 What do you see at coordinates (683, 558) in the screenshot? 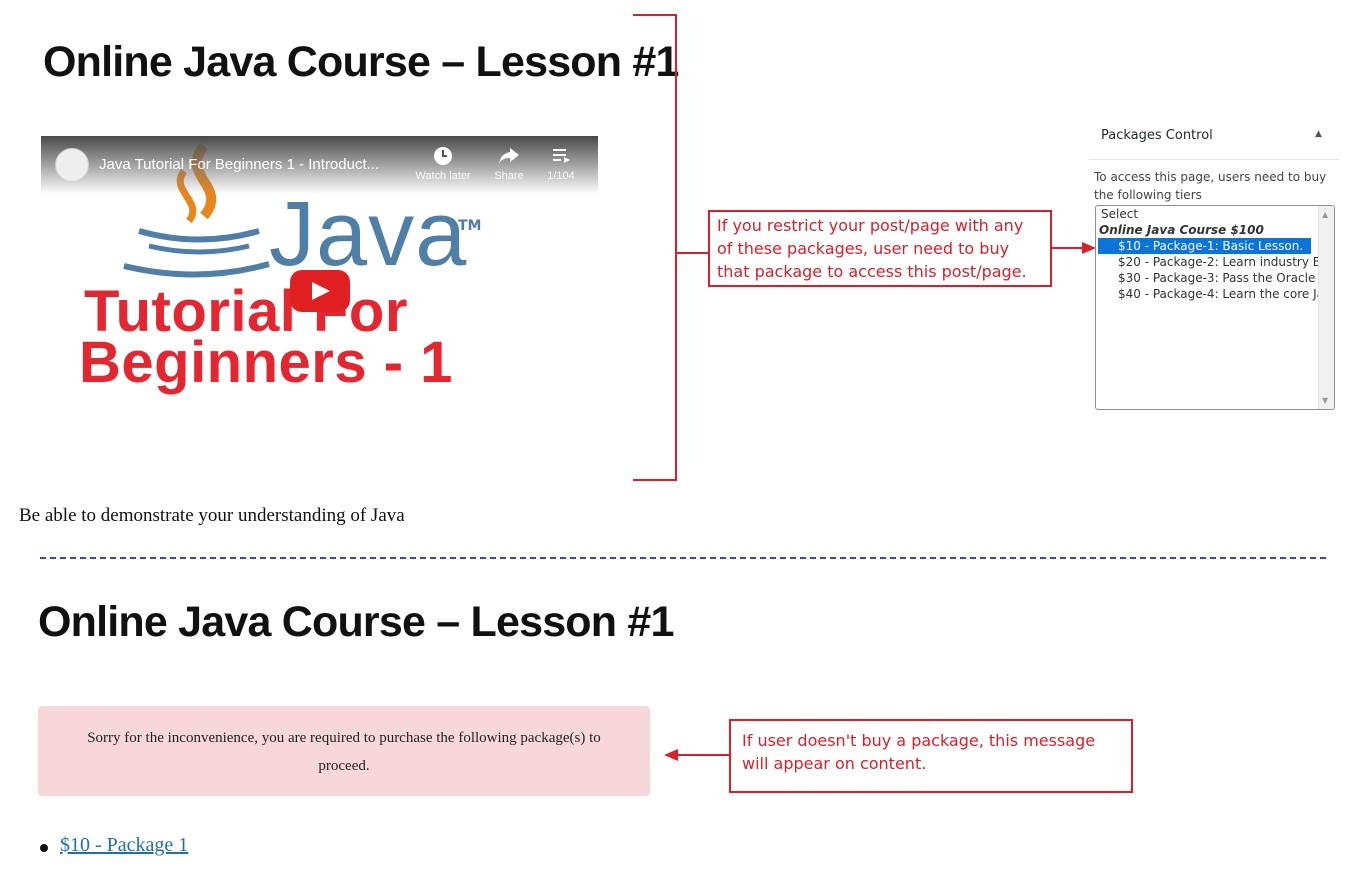
I see `section-divider` at bounding box center [683, 558].